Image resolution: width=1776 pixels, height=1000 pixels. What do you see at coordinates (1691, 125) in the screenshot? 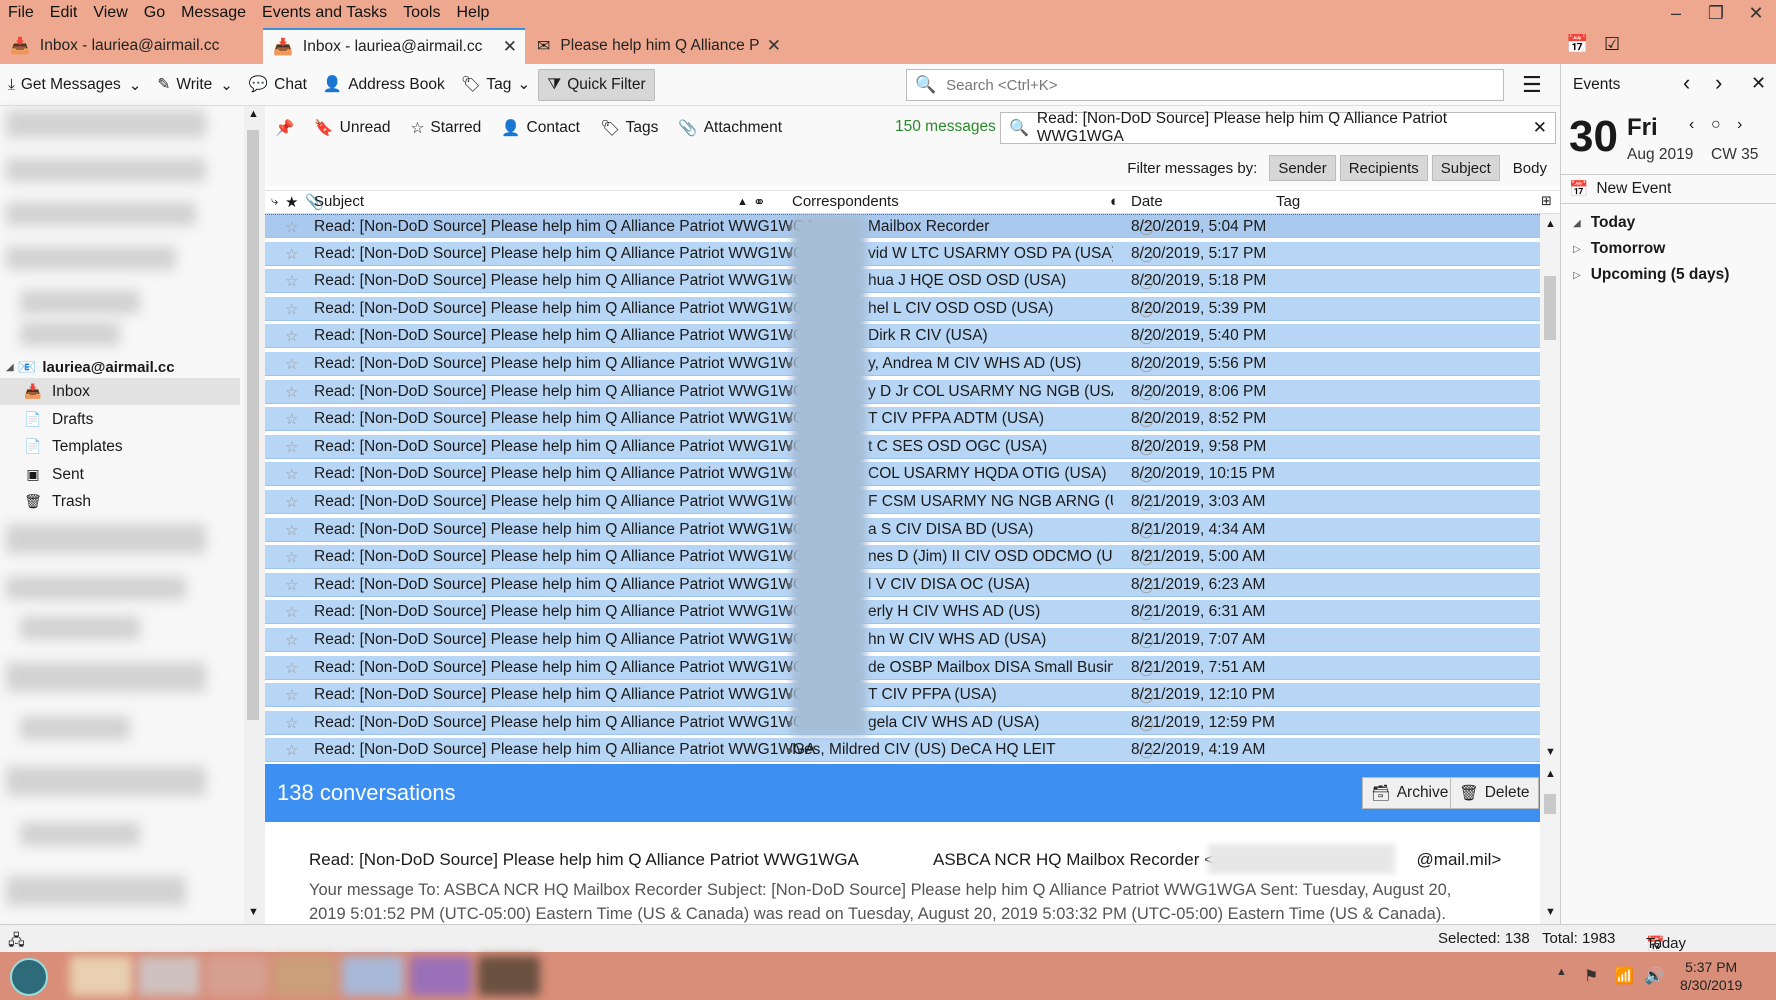
I see `mini-prev-icon: ‹` at bounding box center [1691, 125].